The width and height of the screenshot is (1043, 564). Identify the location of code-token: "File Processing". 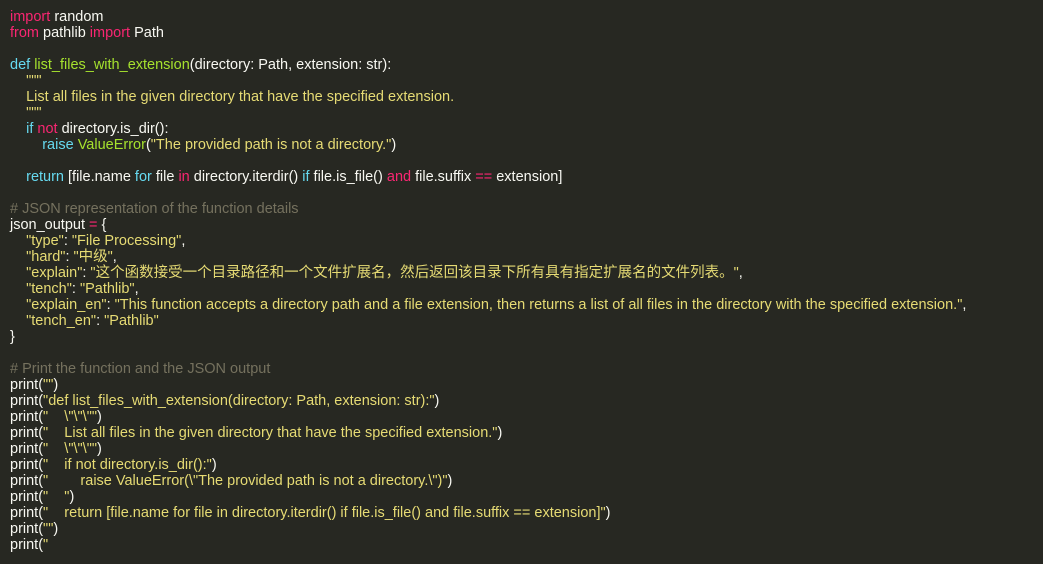
(126, 241).